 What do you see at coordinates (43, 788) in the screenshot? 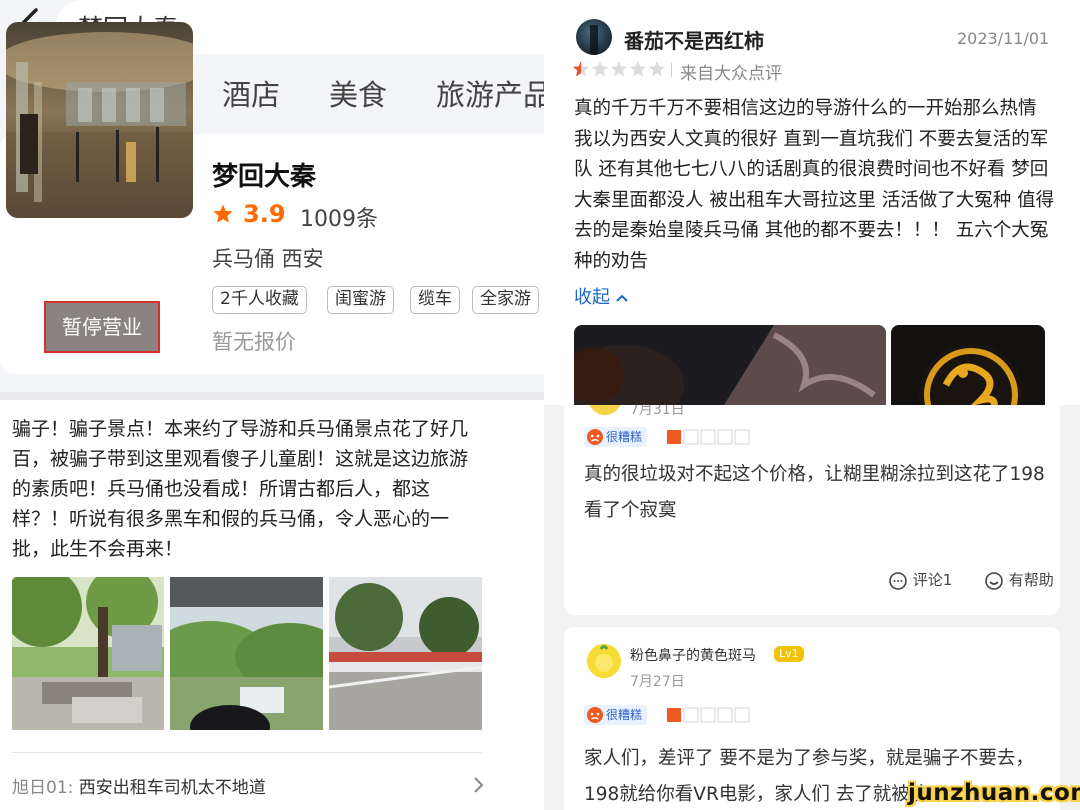
I see `article-author: 旭日01:` at bounding box center [43, 788].